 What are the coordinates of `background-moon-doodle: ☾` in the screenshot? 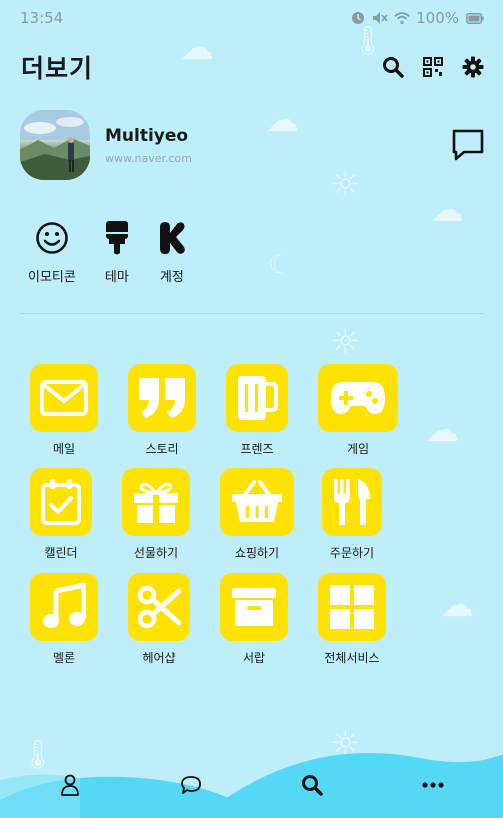 It's located at (280, 265).